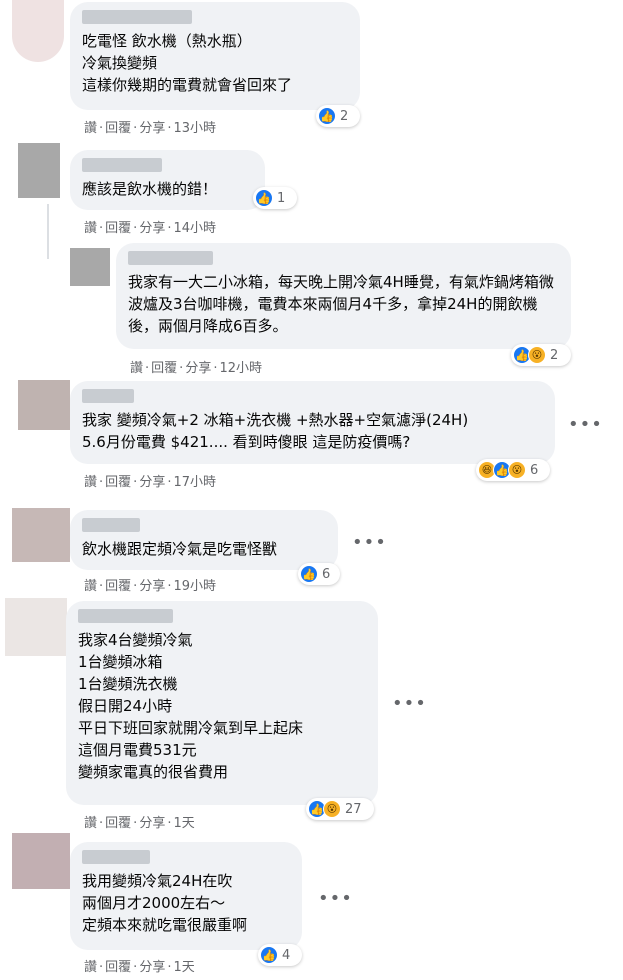 Image resolution: width=623 pixels, height=980 pixels. I want to click on reaction-summary: 👍 😮 2, so click(541, 355).